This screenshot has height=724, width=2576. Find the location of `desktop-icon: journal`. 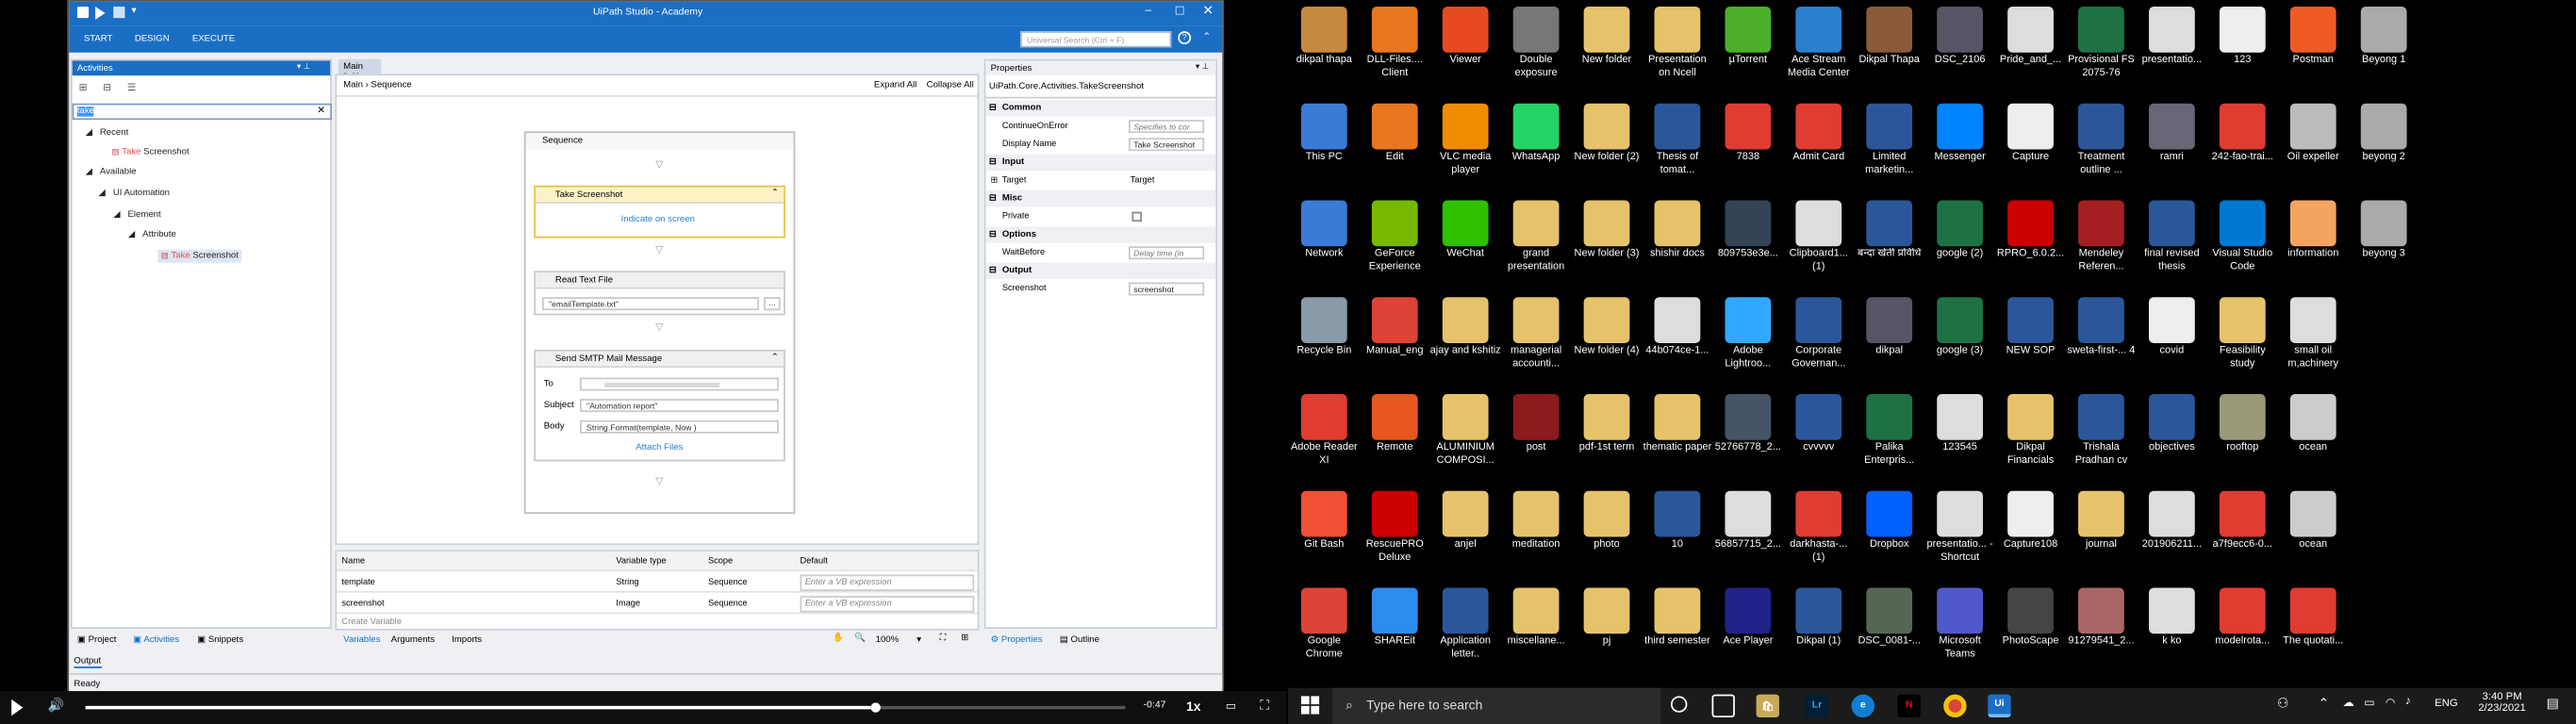

desktop-icon: journal is located at coordinates (2101, 520).